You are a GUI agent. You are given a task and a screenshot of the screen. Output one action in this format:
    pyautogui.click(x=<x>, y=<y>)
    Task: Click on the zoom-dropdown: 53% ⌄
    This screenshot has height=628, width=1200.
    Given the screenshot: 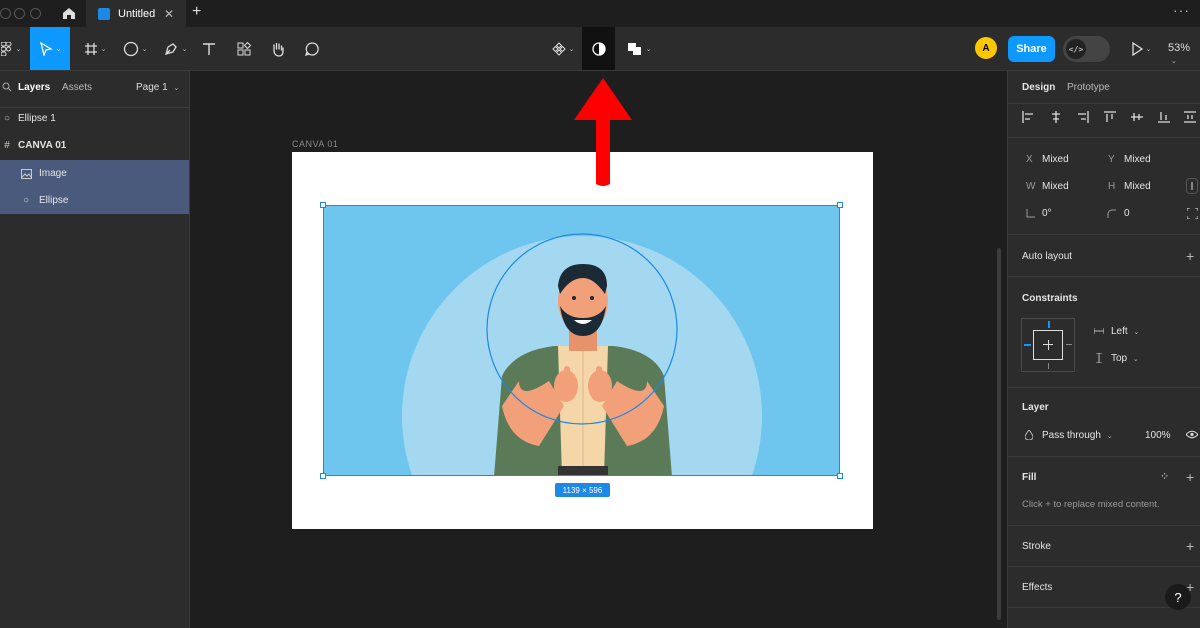 What is the action you would take?
    pyautogui.click(x=1184, y=54)
    